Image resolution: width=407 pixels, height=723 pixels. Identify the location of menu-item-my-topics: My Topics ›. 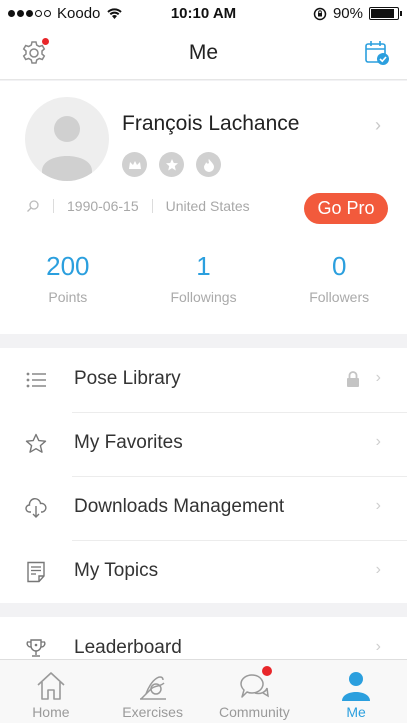
(203, 572).